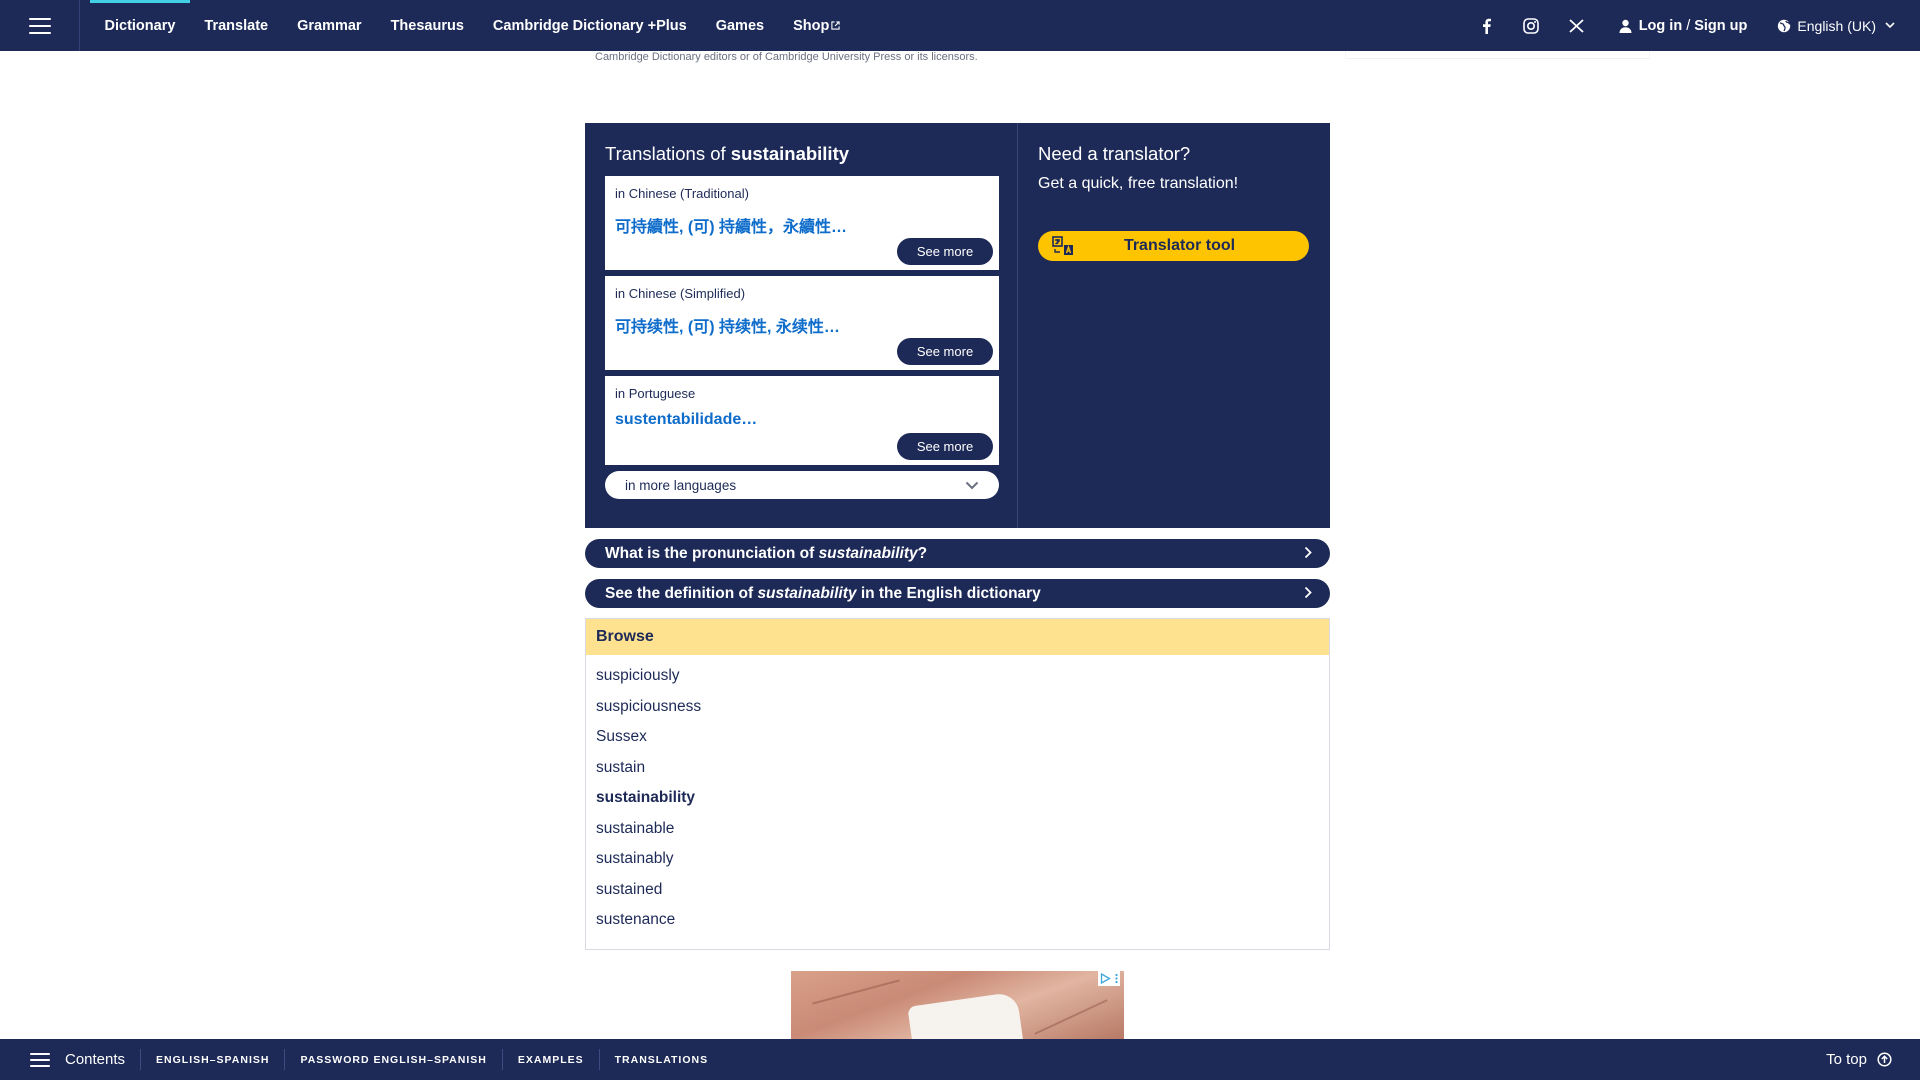 This screenshot has height=1080, width=1920. Describe the element at coordinates (957, 637) in the screenshot. I see `browse-title: Browse` at that location.